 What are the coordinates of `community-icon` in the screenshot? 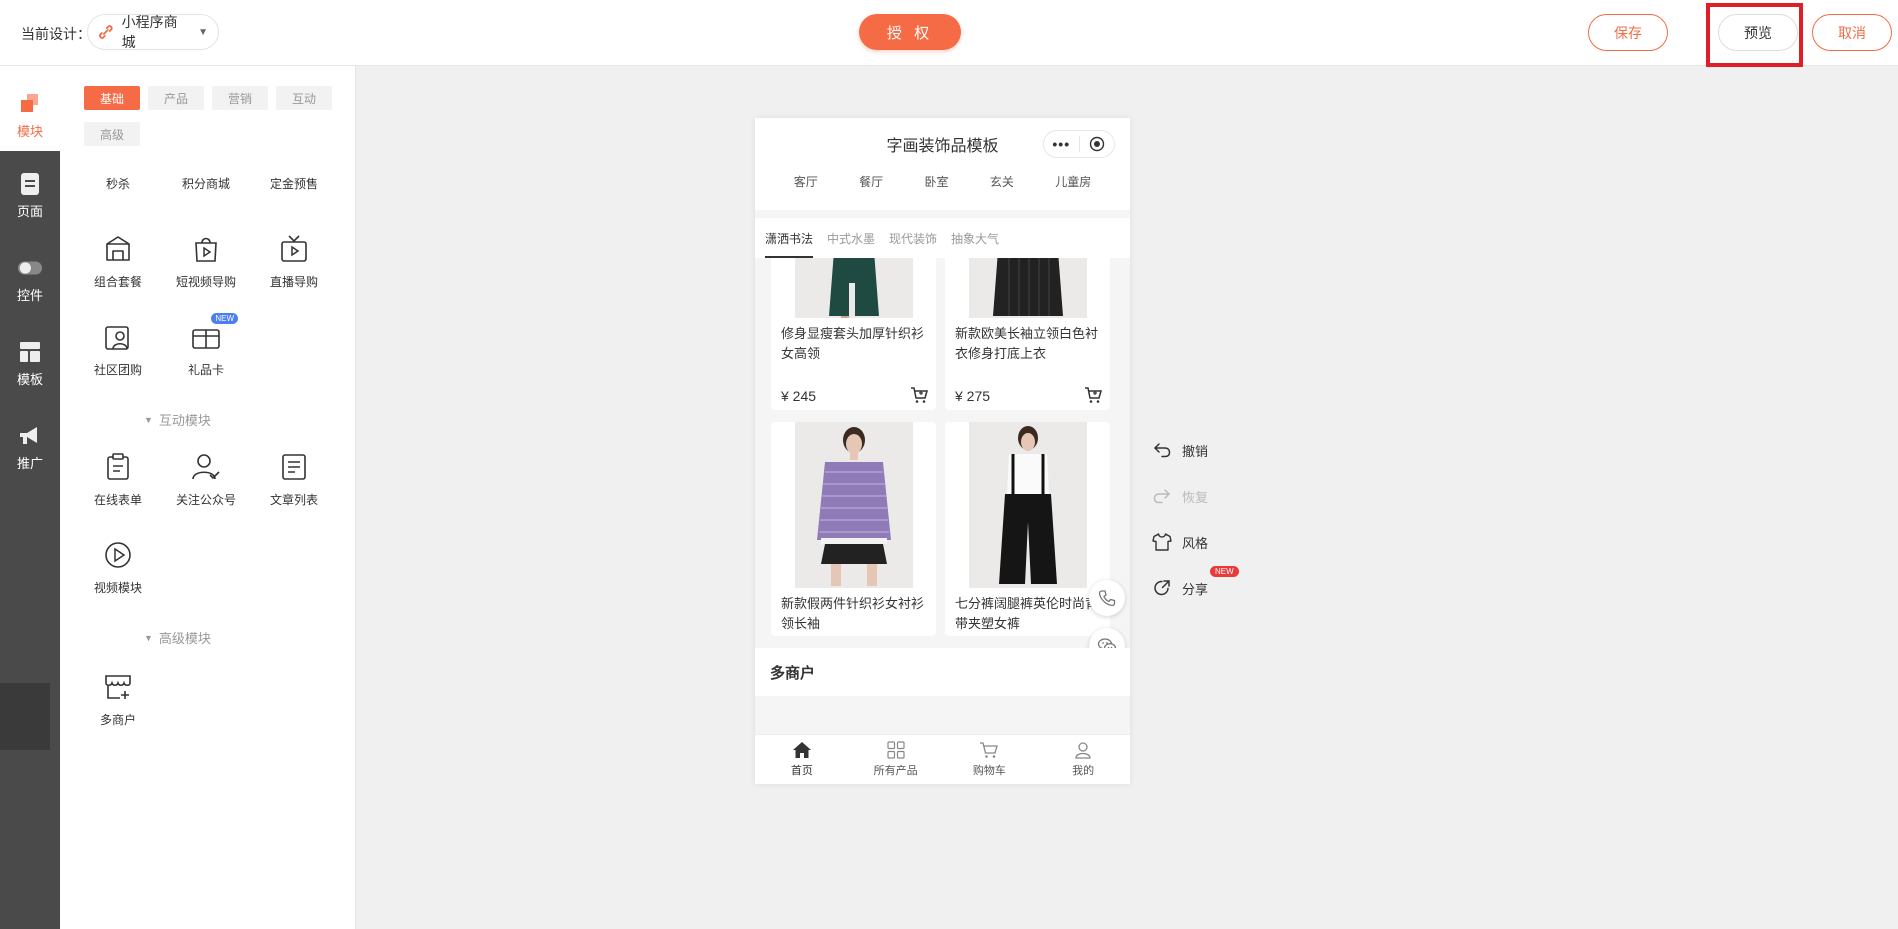 It's located at (117, 338).